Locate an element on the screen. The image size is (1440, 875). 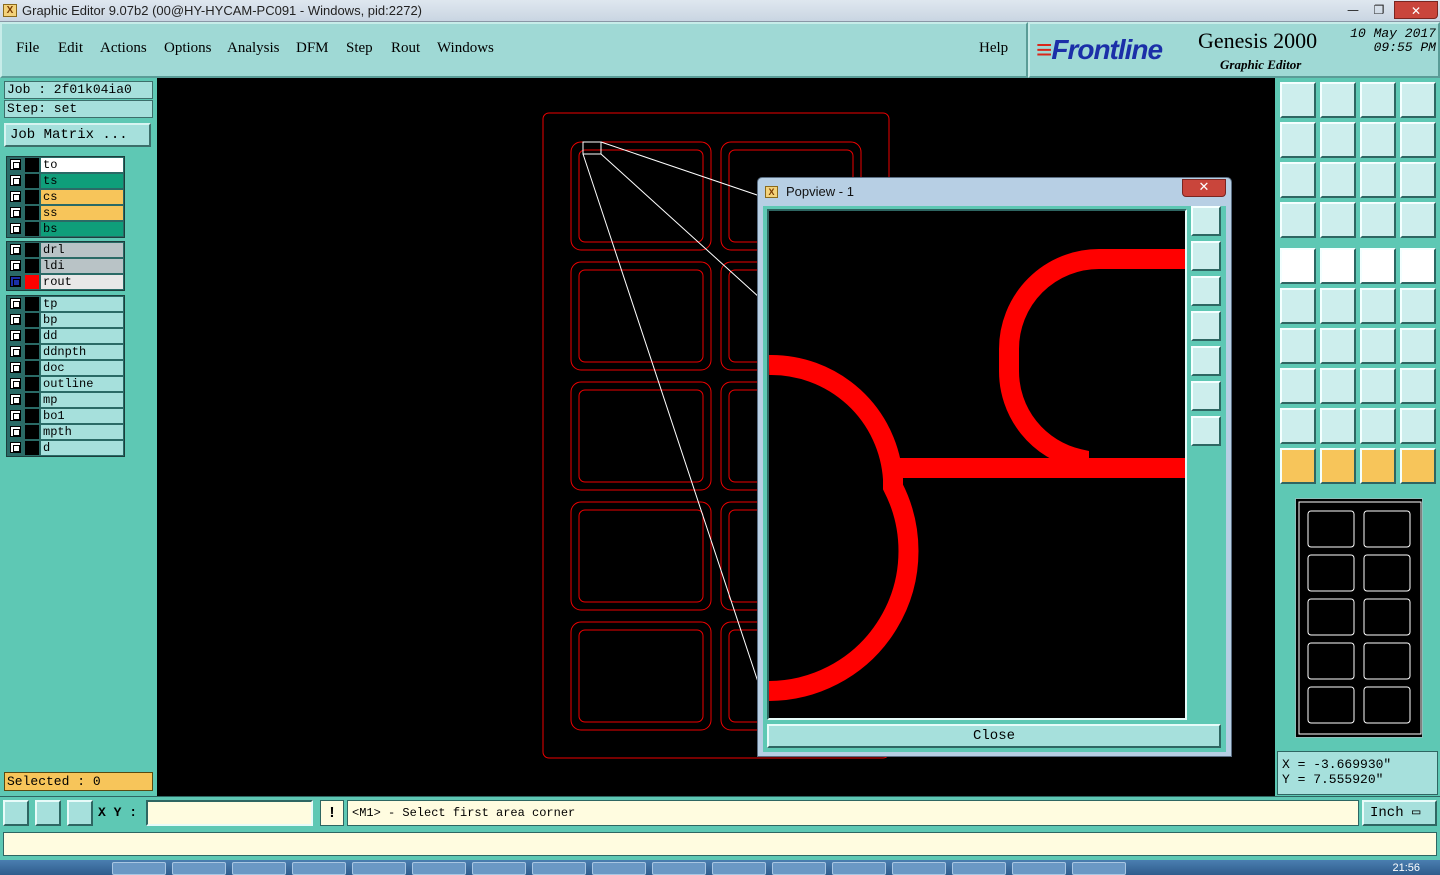
layer-row-dd: dd is located at coordinates (65, 336).